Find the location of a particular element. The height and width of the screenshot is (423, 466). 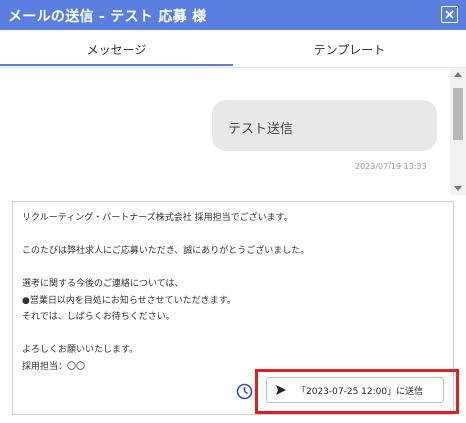

scroll-down-arrow-icon is located at coordinates (458, 188).